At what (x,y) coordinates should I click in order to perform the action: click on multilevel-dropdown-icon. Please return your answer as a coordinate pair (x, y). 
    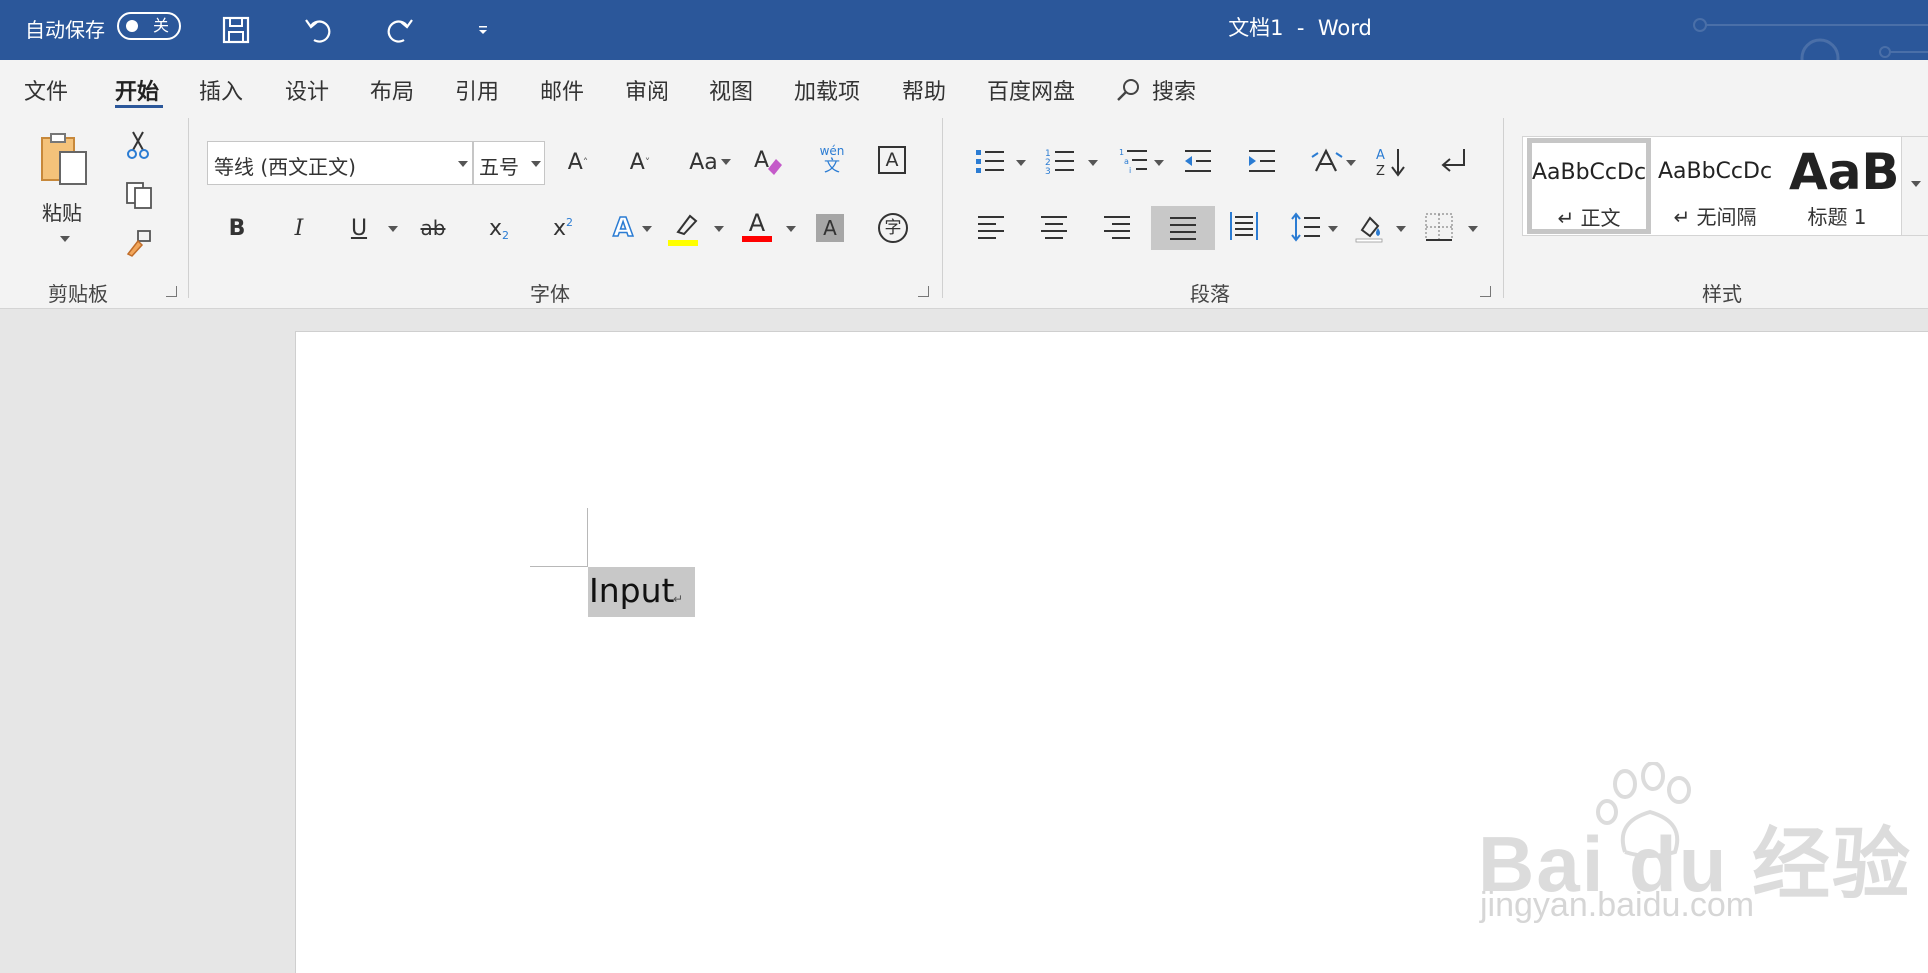
    Looking at the image, I should click on (1159, 163).